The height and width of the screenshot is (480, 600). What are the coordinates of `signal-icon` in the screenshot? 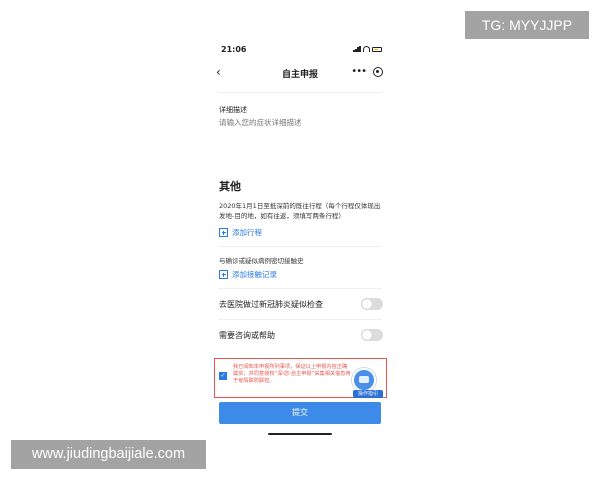 It's located at (357, 49).